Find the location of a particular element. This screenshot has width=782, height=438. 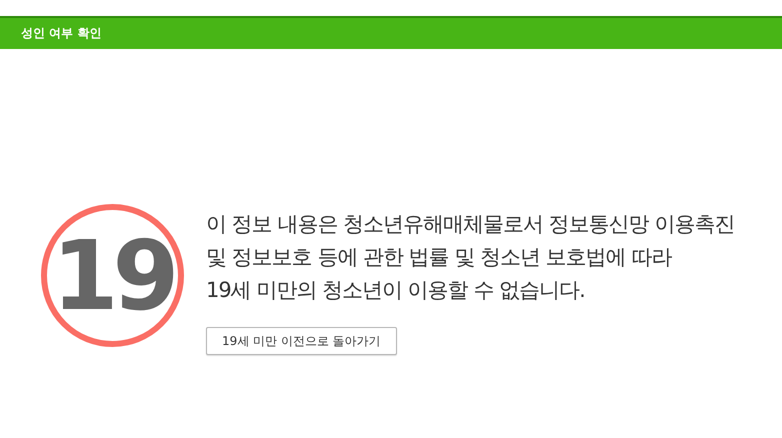

age-rating-badge: 19 is located at coordinates (112, 275).